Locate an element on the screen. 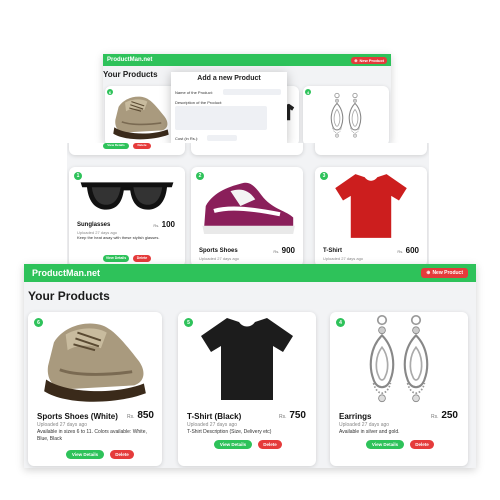 This screenshot has width=500, height=500. modal-title: Add a new Product is located at coordinates (229, 78).